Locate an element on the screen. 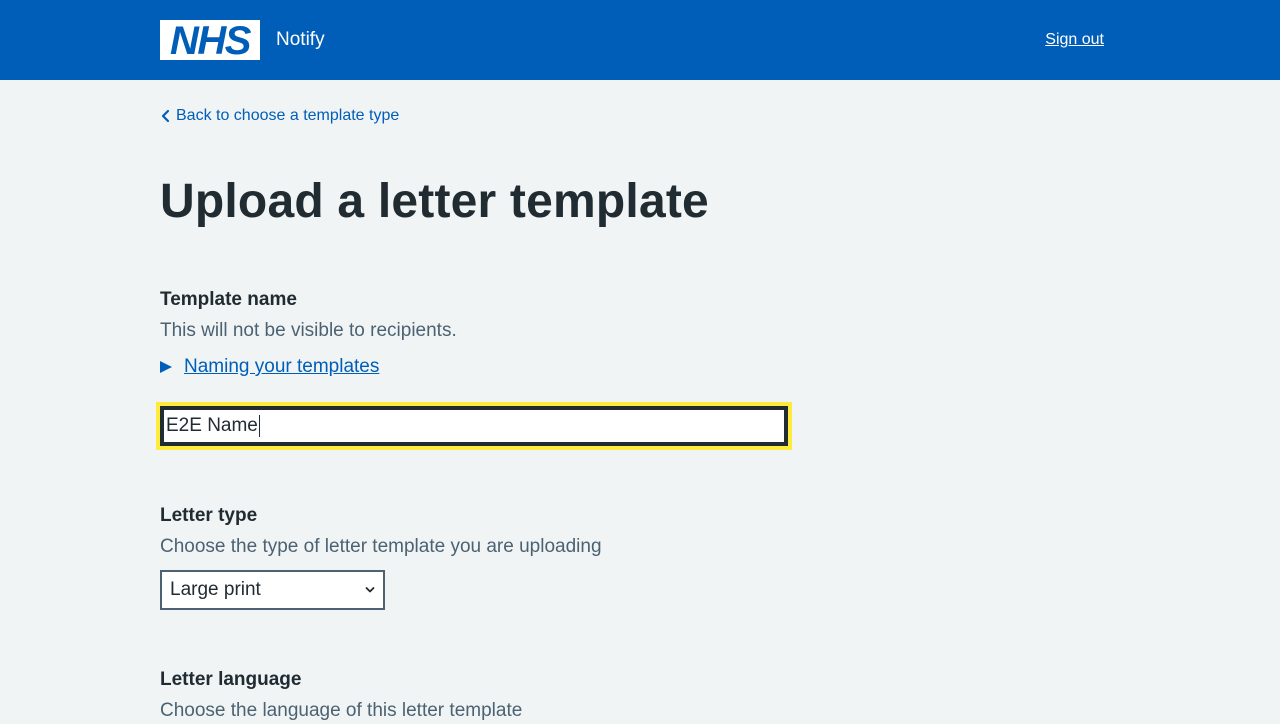 The image size is (1280, 724). template-name-input: E2E Name is located at coordinates (474, 426).